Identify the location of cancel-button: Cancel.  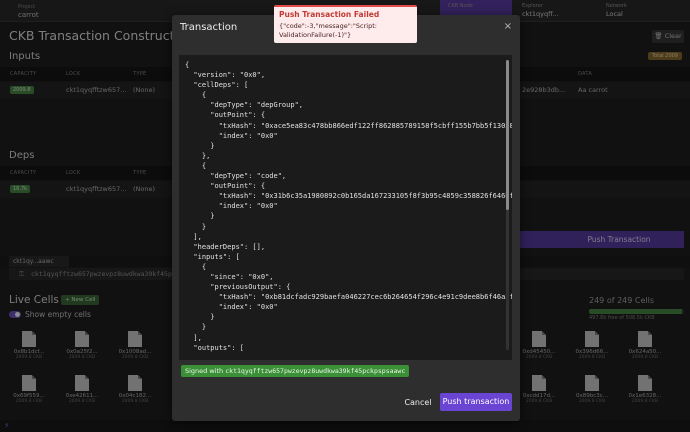
(418, 403).